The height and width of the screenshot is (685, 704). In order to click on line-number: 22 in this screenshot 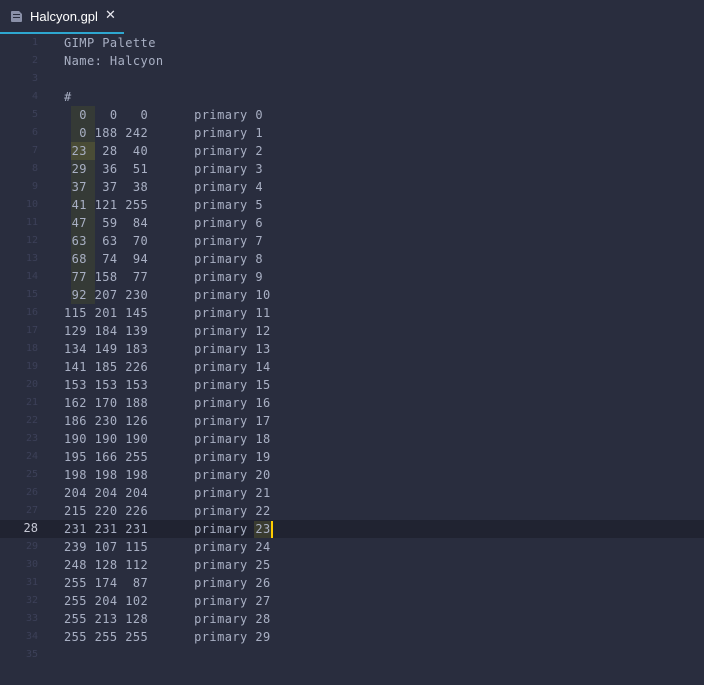, I will do `click(31, 420)`.